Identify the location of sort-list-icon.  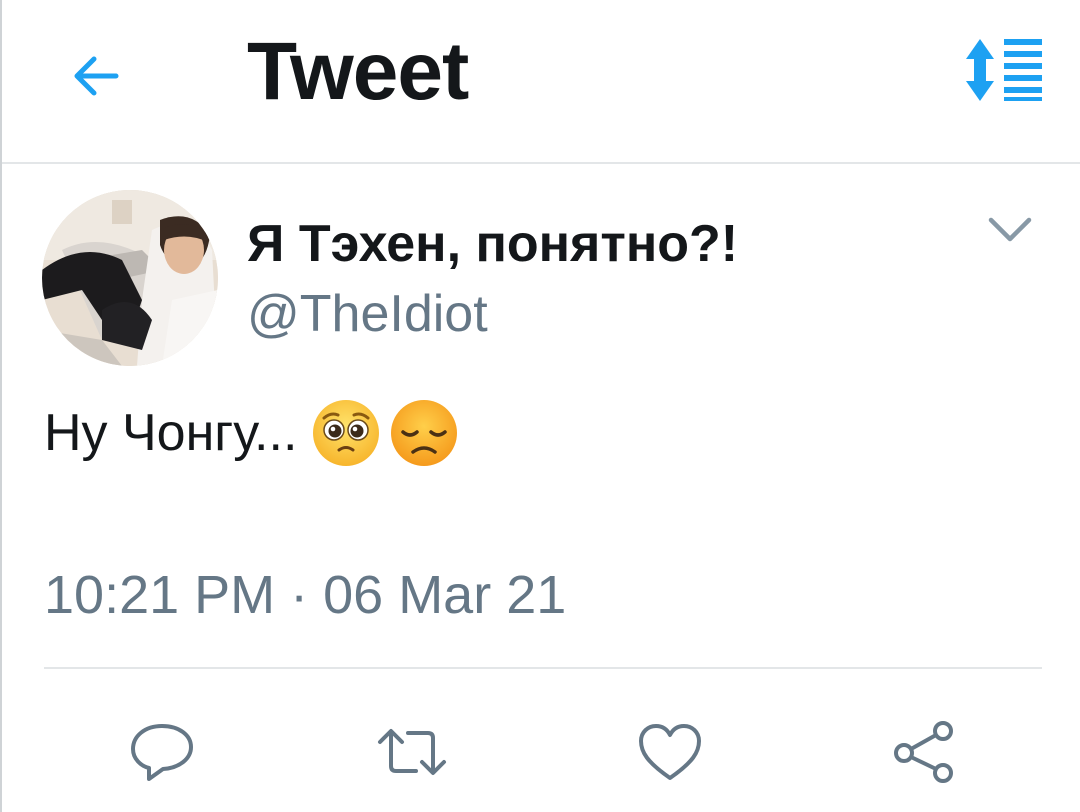
(1004, 70).